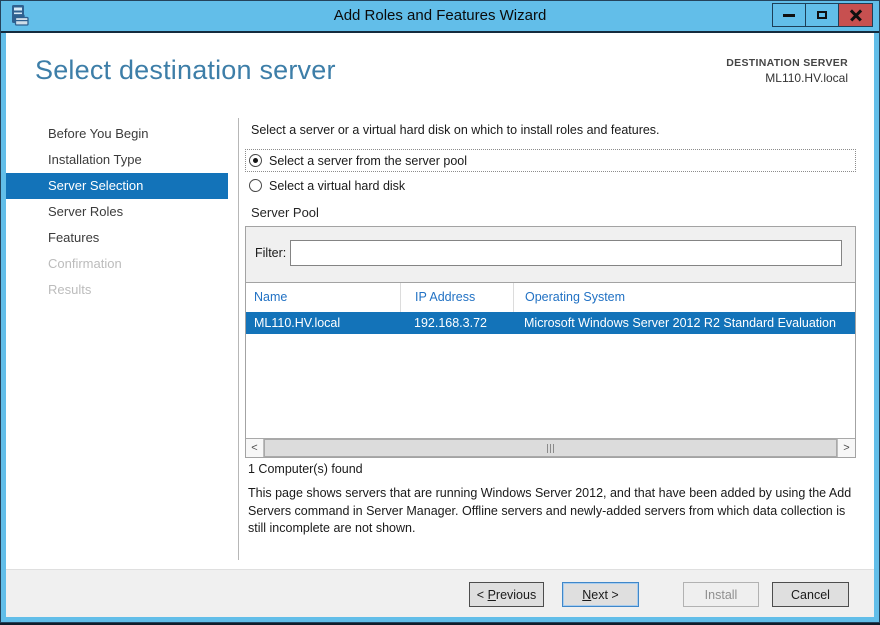  Describe the element at coordinates (238, 339) in the screenshot. I see `sidebar-content-divider` at that location.